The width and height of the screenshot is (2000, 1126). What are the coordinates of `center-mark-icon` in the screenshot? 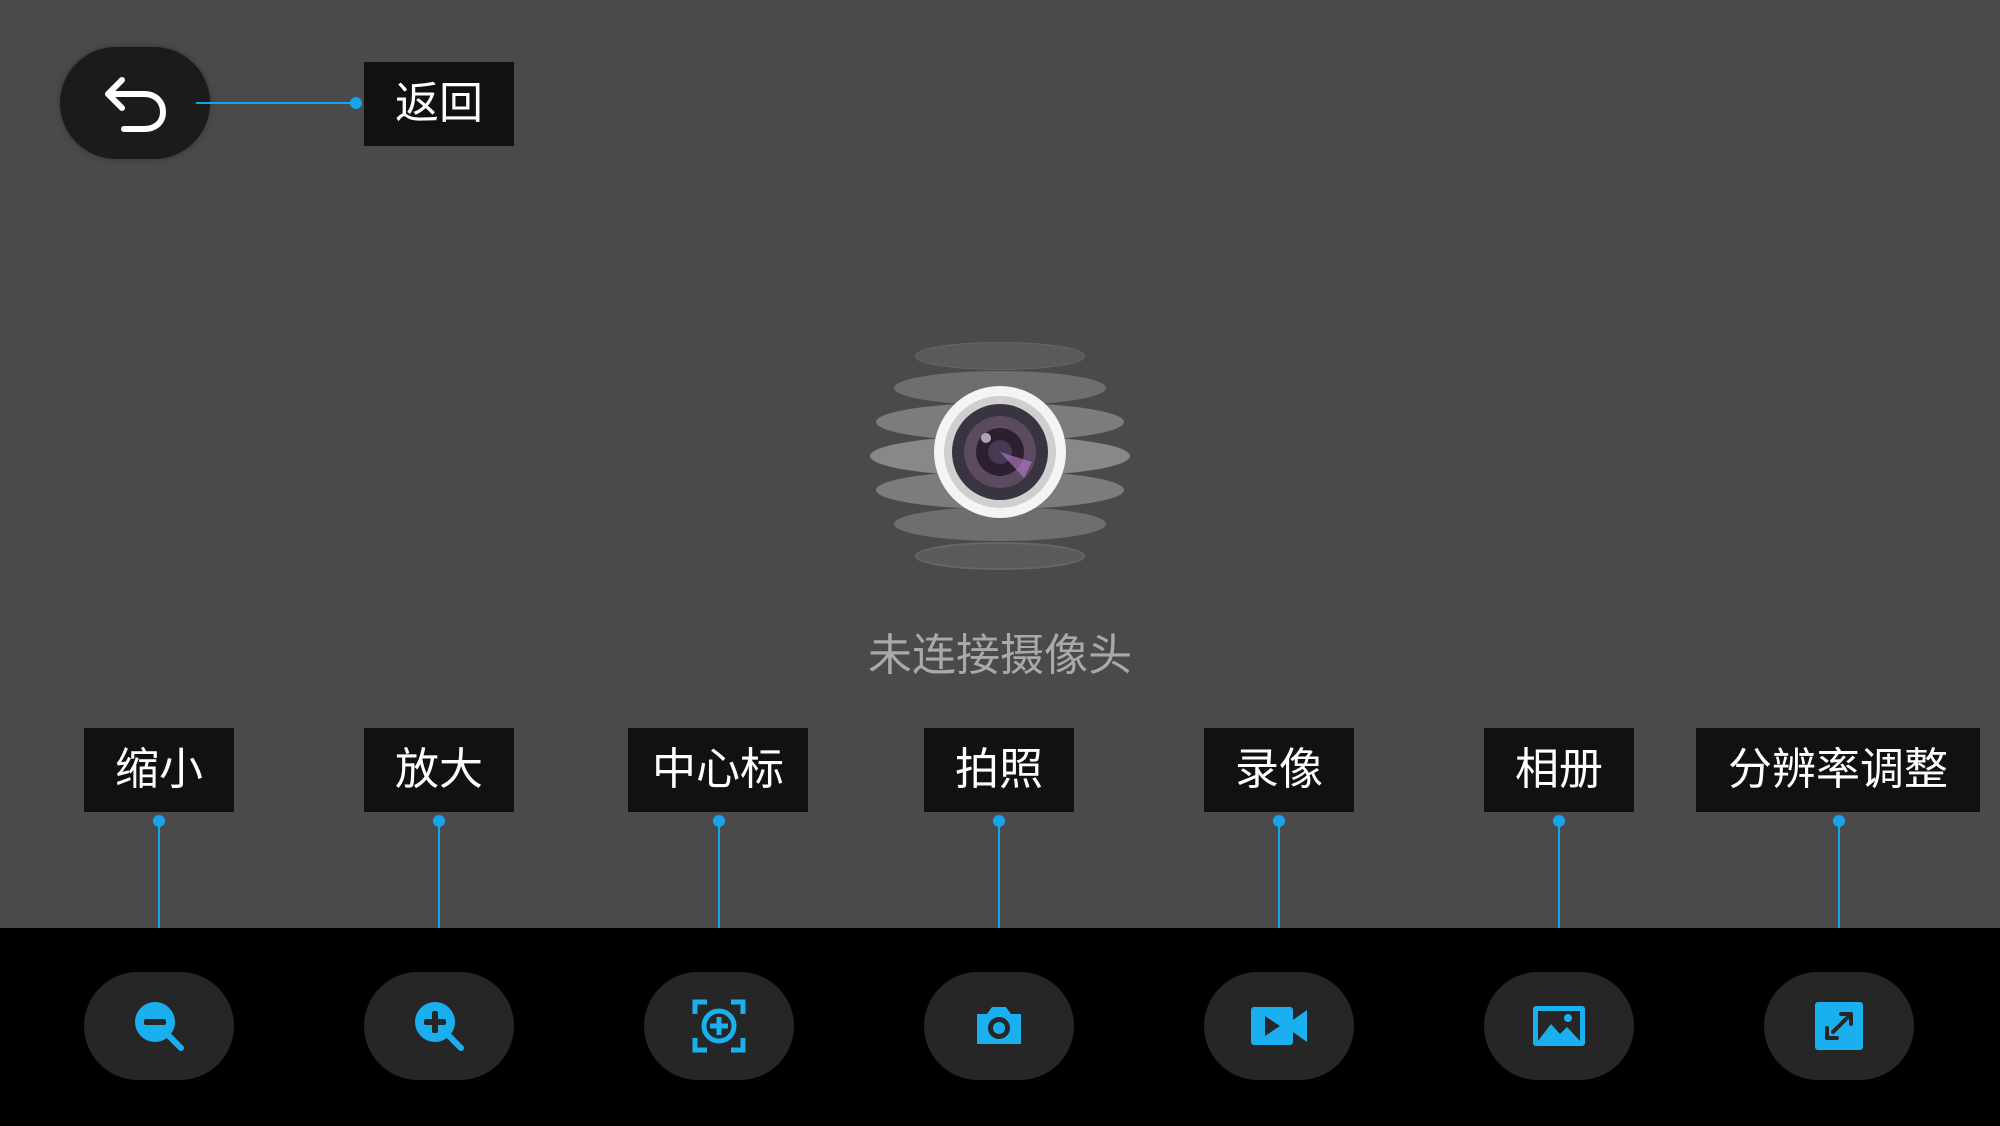 It's located at (719, 1026).